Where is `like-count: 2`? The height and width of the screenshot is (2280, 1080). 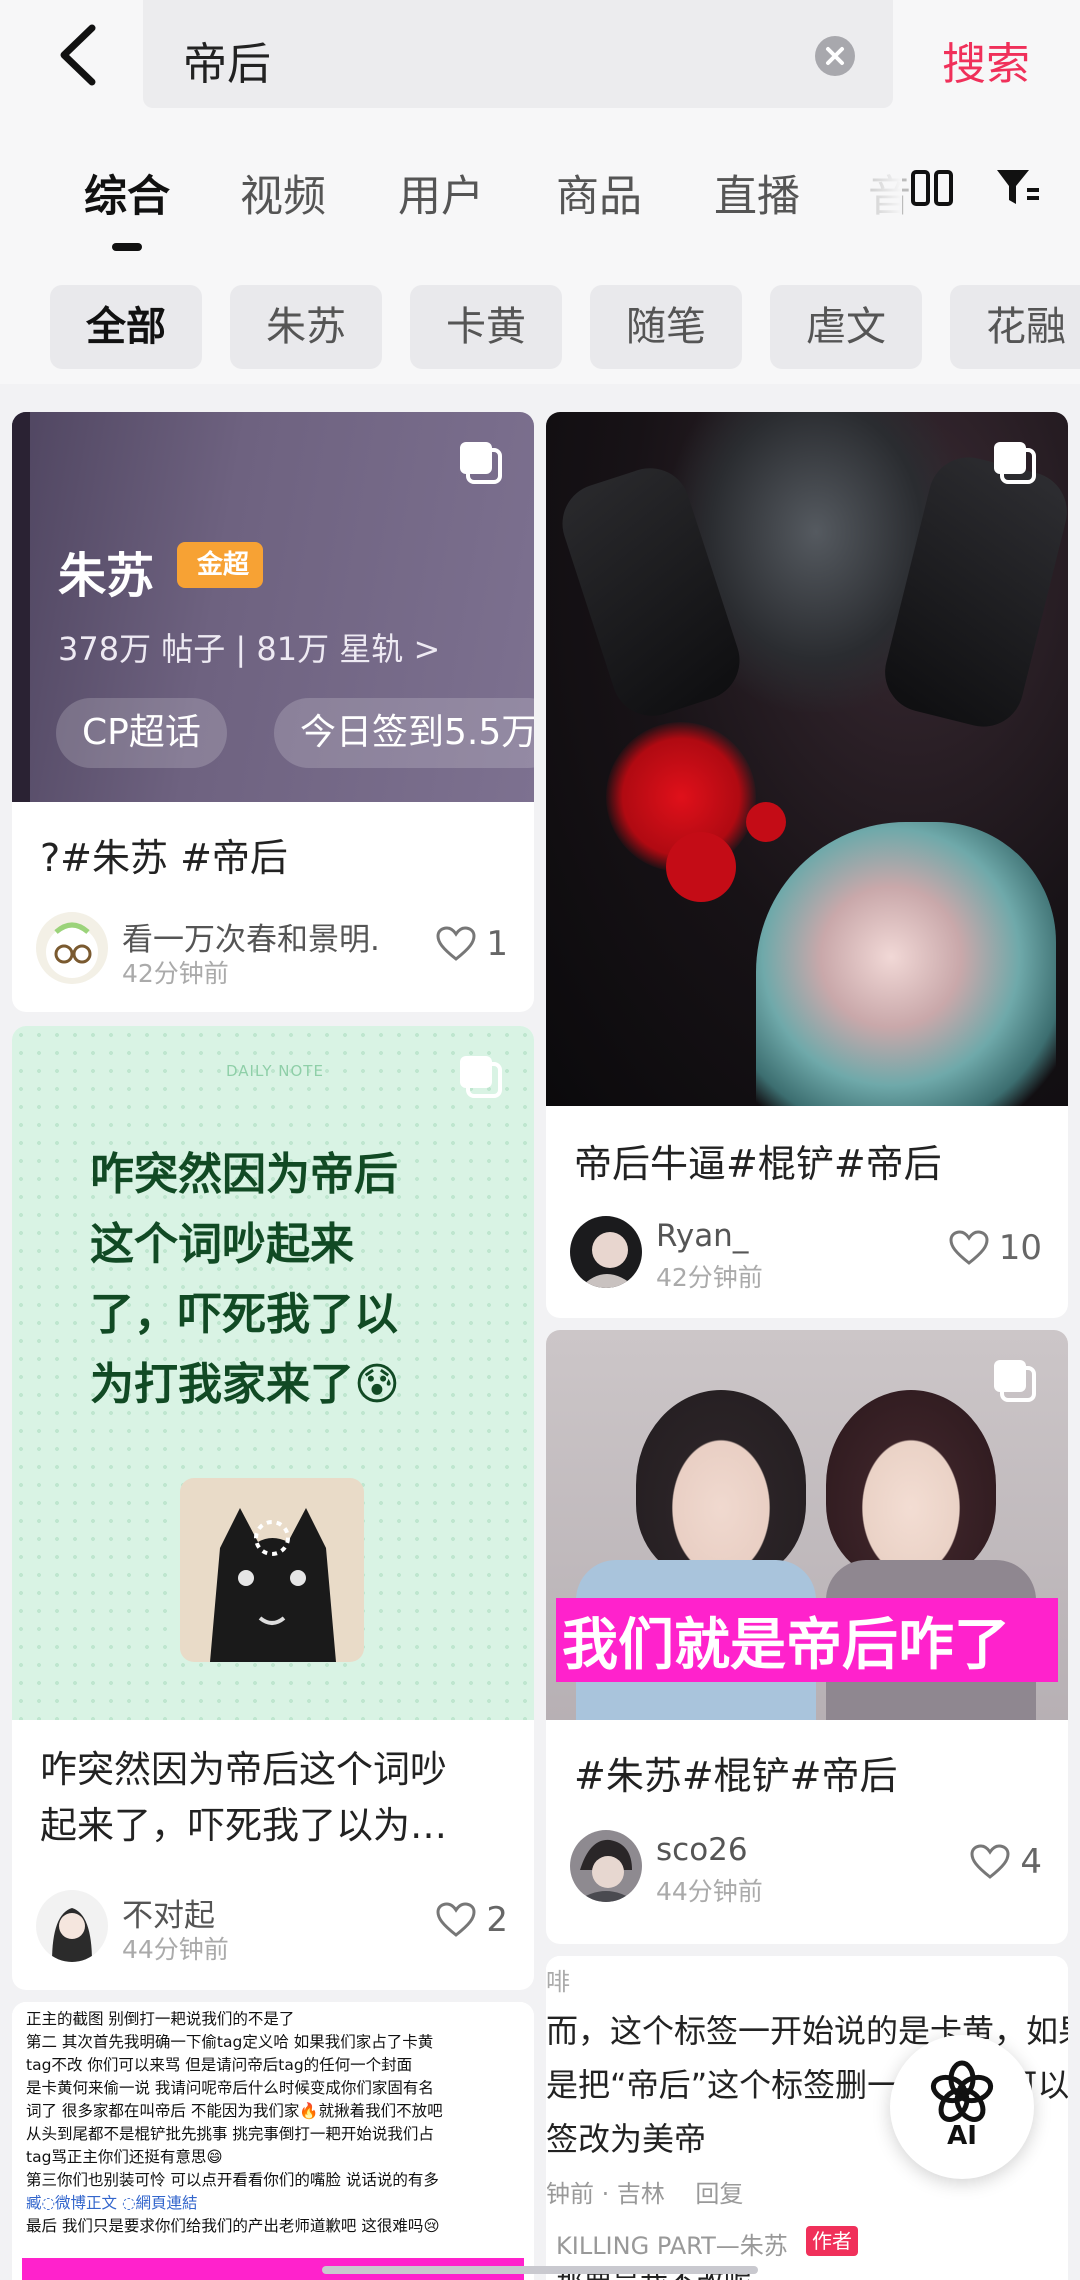 like-count: 2 is located at coordinates (497, 1920).